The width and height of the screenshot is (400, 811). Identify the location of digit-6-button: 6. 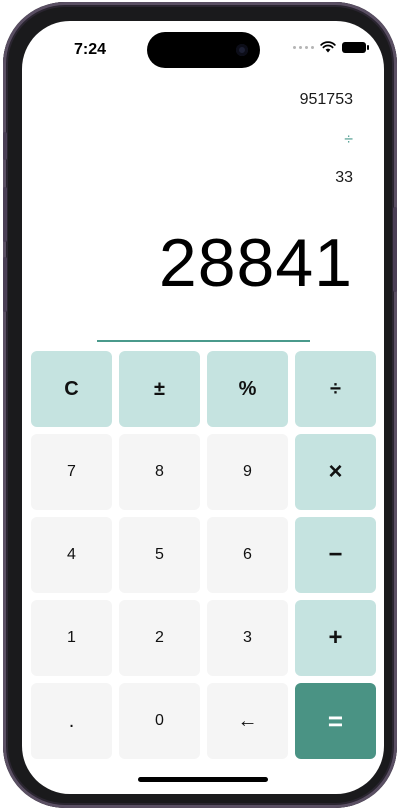
(247, 555).